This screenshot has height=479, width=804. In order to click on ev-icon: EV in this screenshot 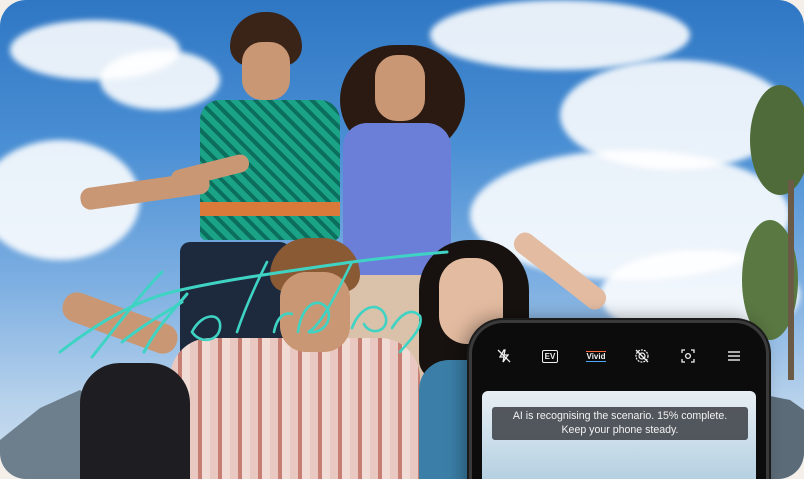, I will do `click(550, 356)`.